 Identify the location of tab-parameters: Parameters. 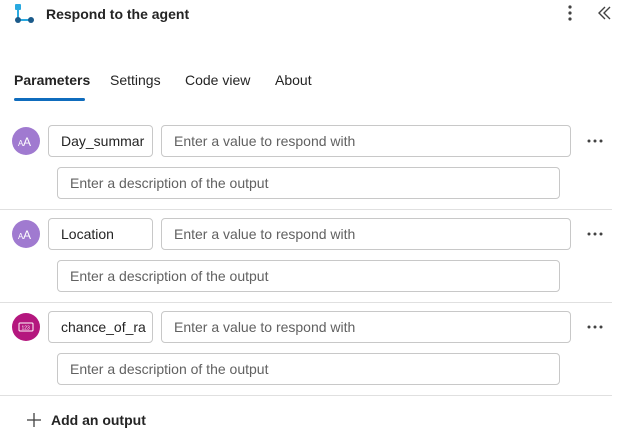
(52, 80).